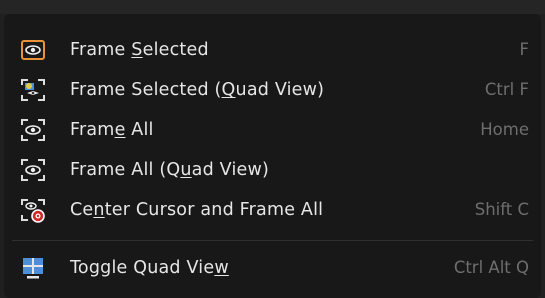  What do you see at coordinates (272, 130) in the screenshot?
I see `menu-item-frame-all: Frame All Home` at bounding box center [272, 130].